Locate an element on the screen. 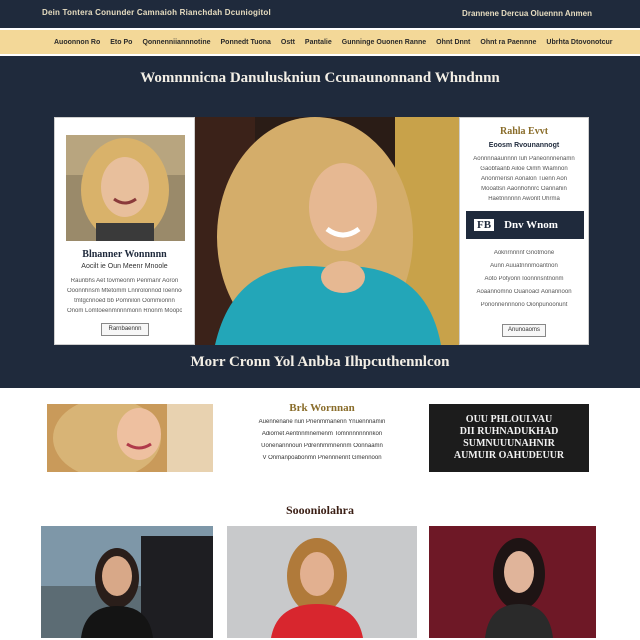  promo-text-line: SUMNUUUNAHNIR is located at coordinates (509, 443).